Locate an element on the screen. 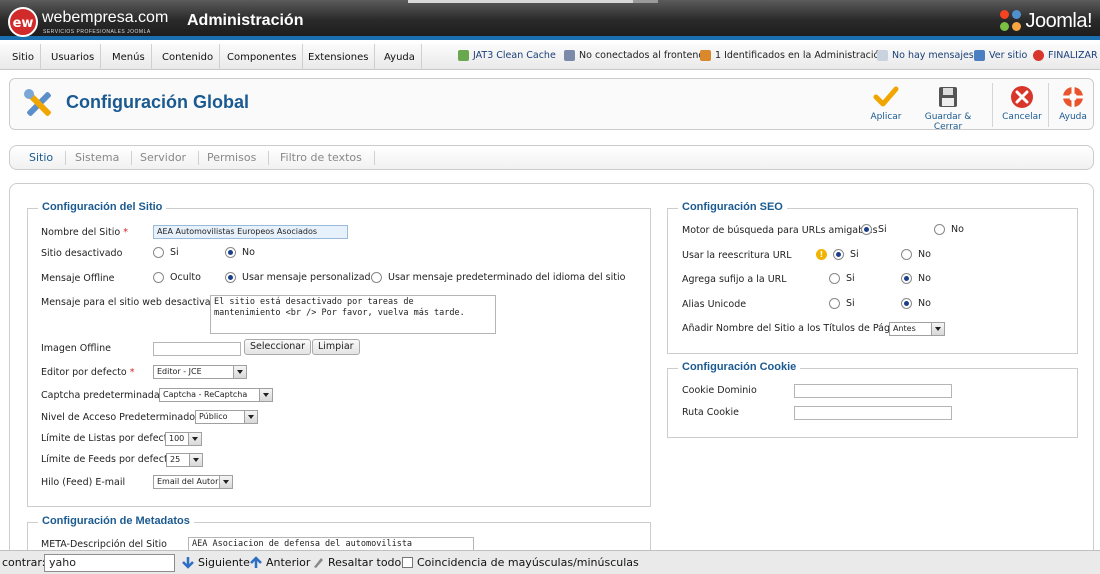  toolbar-separator is located at coordinates (992, 105).